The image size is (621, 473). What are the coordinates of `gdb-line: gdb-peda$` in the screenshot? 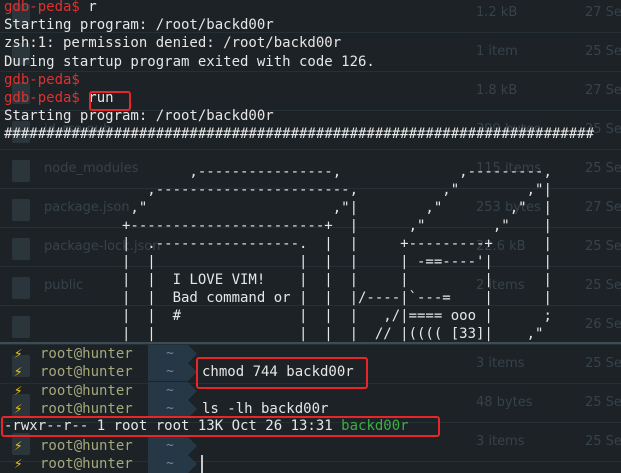 It's located at (42, 80).